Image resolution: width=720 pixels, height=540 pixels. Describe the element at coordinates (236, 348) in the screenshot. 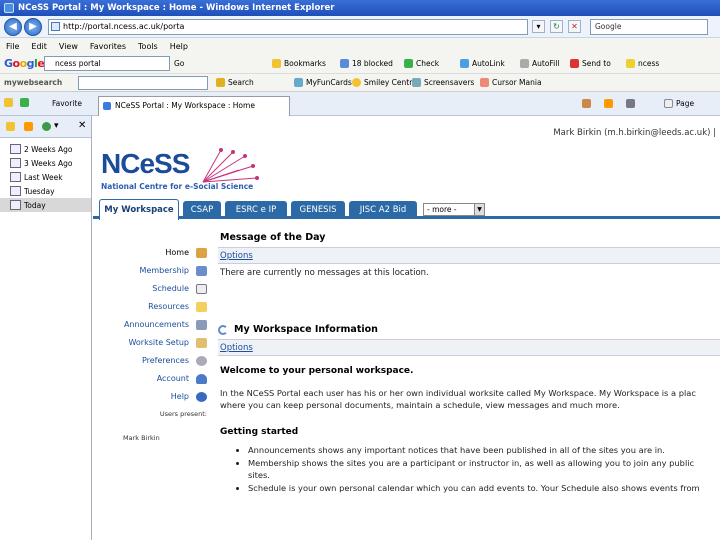

I see `ws-options-link: Options` at that location.